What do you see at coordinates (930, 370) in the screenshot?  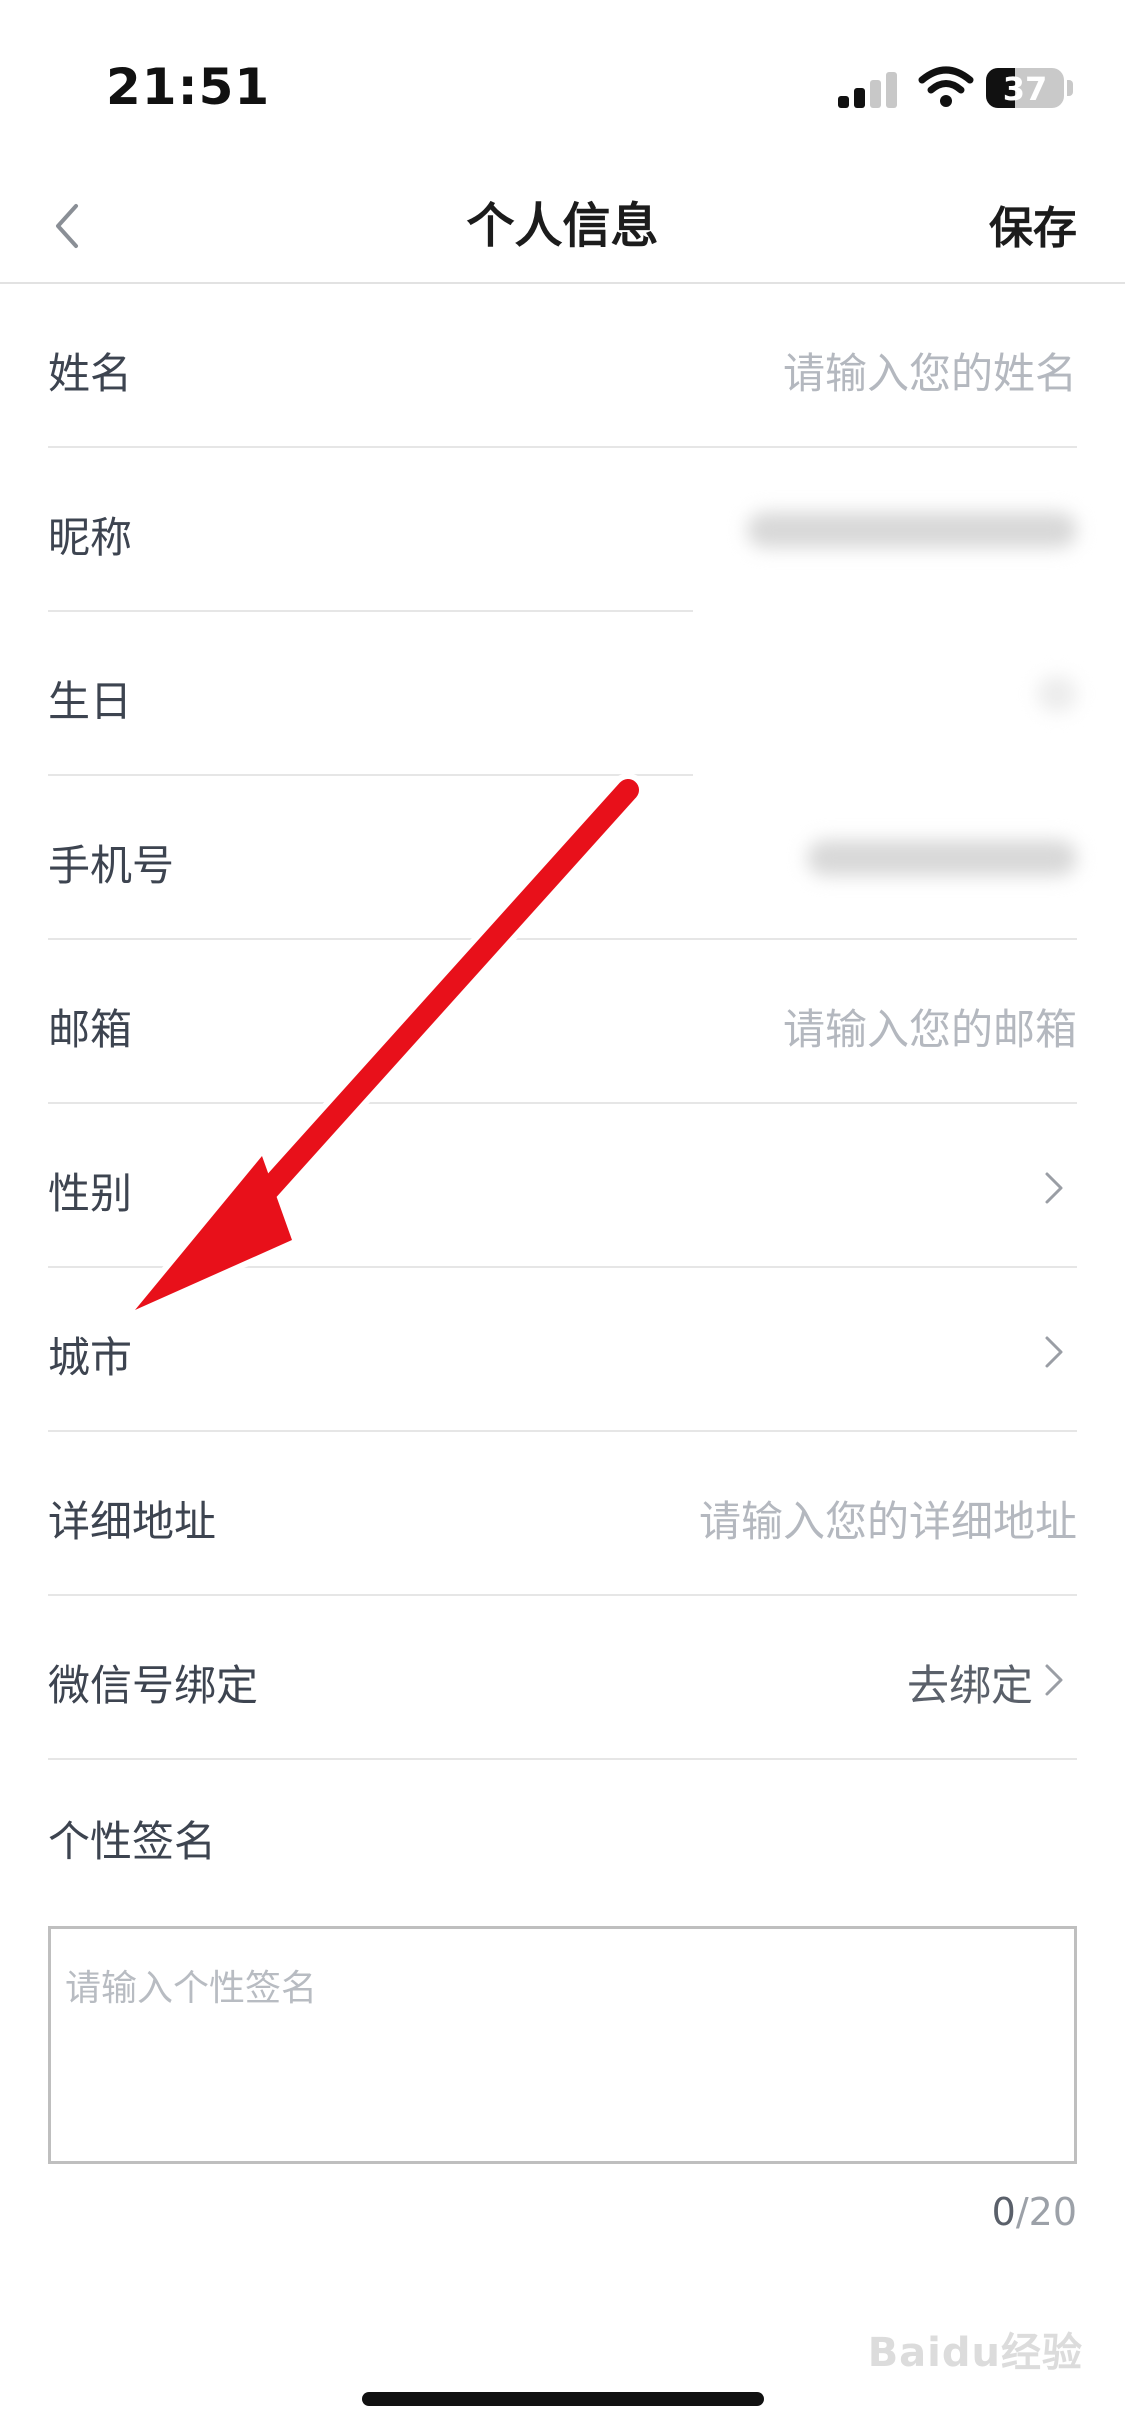 I see `name-input: 请输入您的姓名` at bounding box center [930, 370].